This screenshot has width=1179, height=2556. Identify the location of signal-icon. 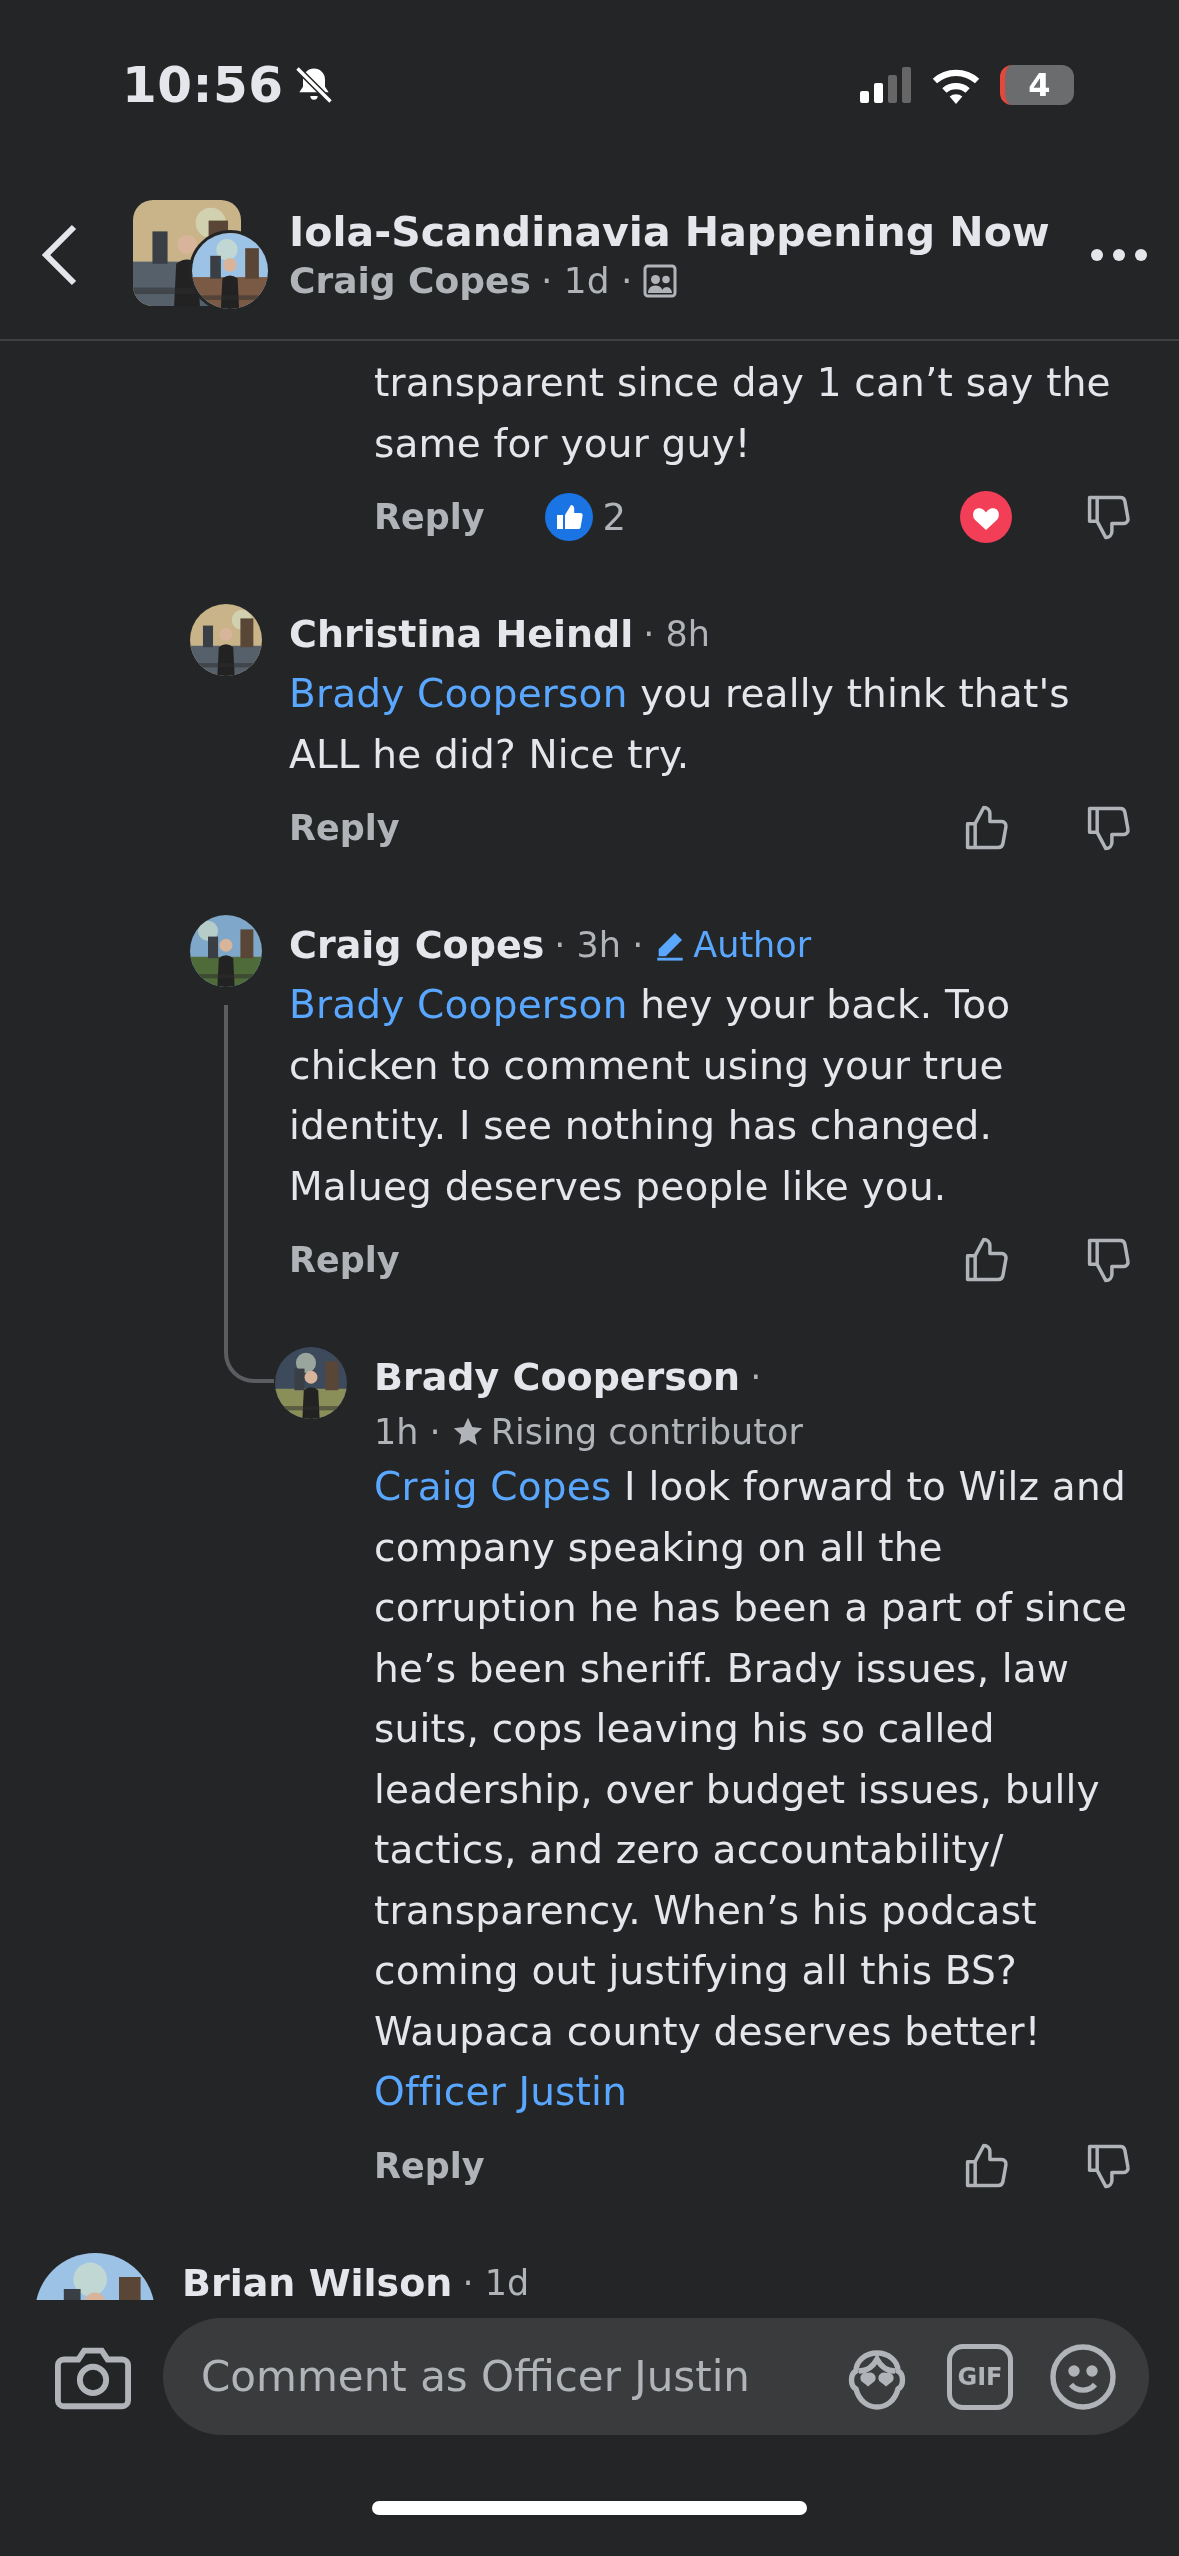
(886, 85).